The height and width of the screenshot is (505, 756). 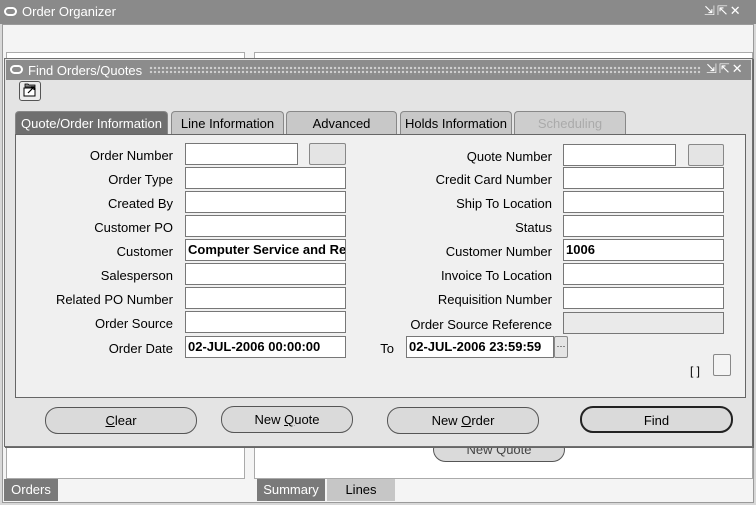 I want to click on tab-summary: Summary, so click(x=291, y=490).